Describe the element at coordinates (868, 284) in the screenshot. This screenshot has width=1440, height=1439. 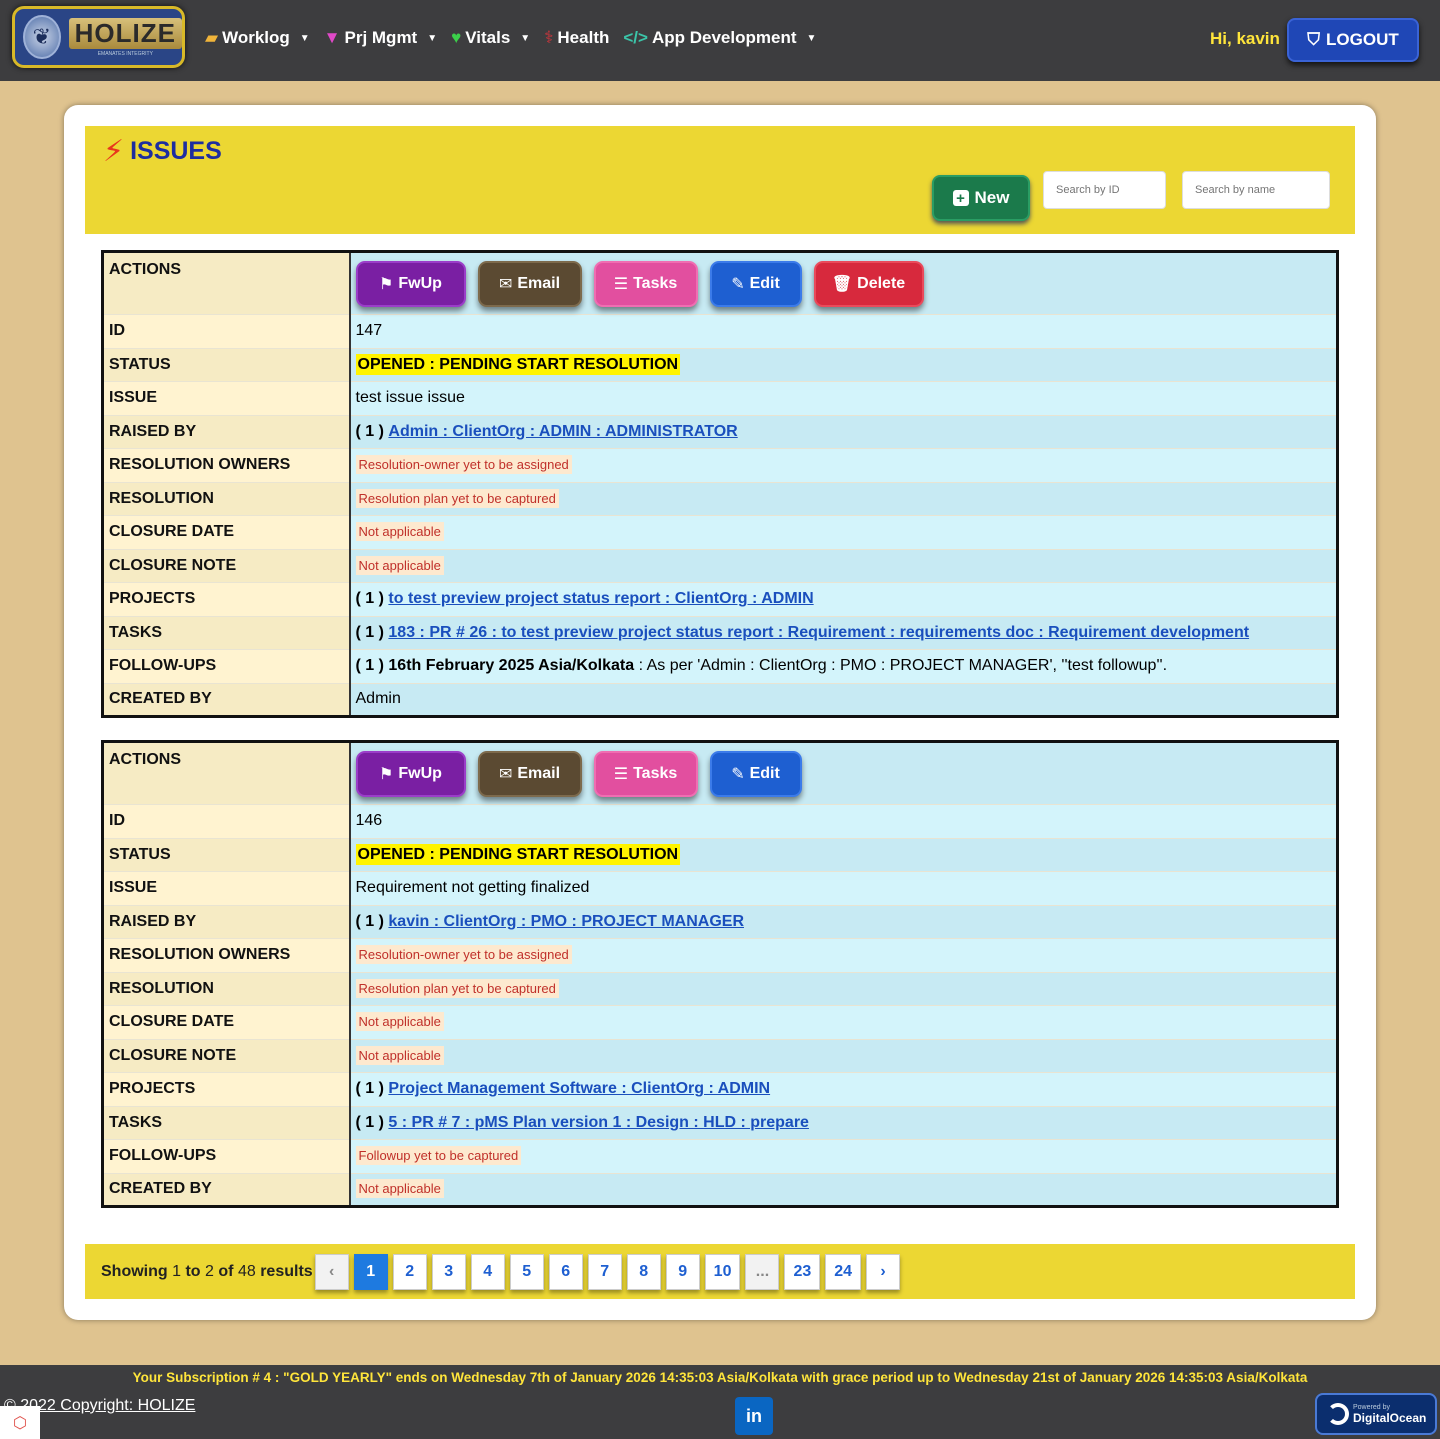
I see `delete-button: 🗑 Delete` at that location.